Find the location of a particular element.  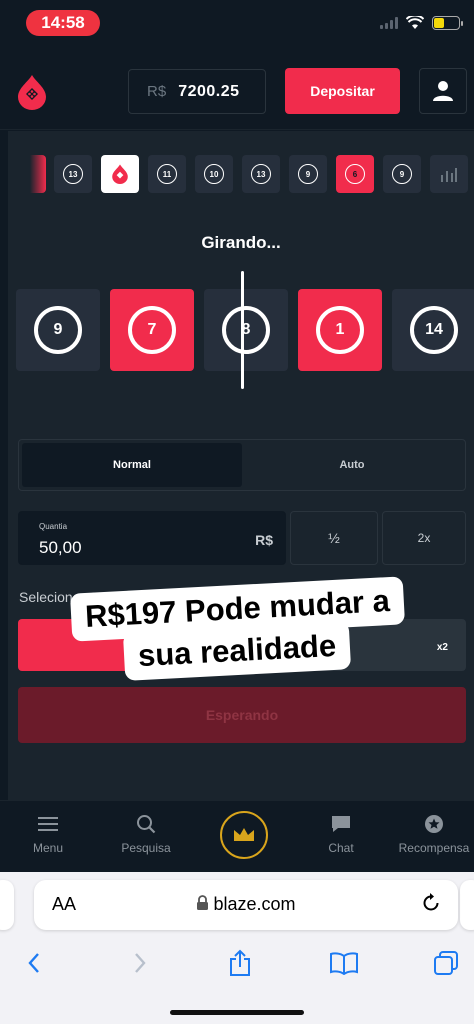

nav-search: Pesquisa is located at coordinates (146, 834).